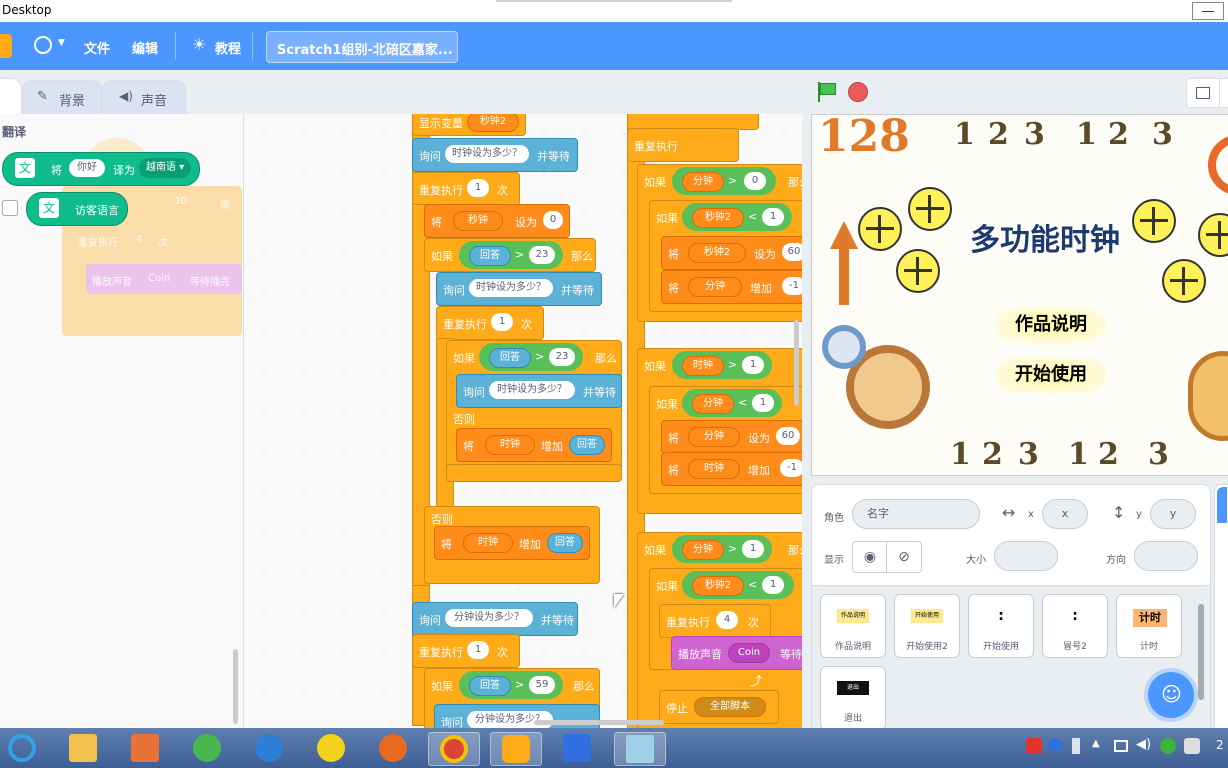 The height and width of the screenshot is (768, 1228). I want to click on block-var-dropdown: 分钟, so click(714, 437).